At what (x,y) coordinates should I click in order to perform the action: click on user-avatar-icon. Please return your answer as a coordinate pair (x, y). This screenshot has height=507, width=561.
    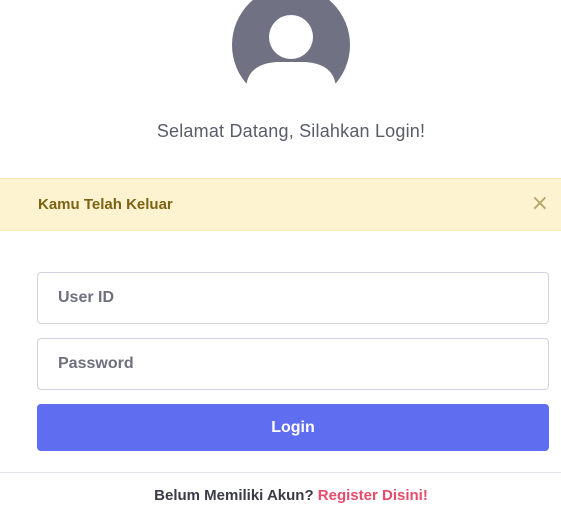
    Looking at the image, I should click on (291, 45).